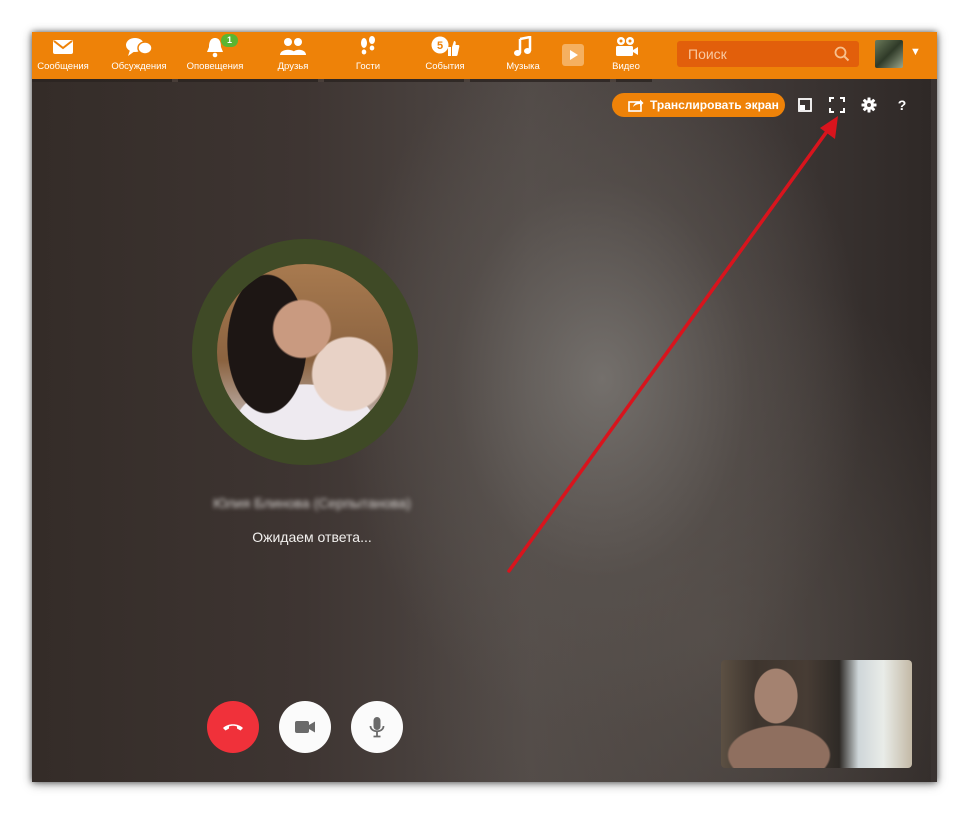 The width and height of the screenshot is (969, 815). I want to click on fullscreen-button, so click(837, 105).